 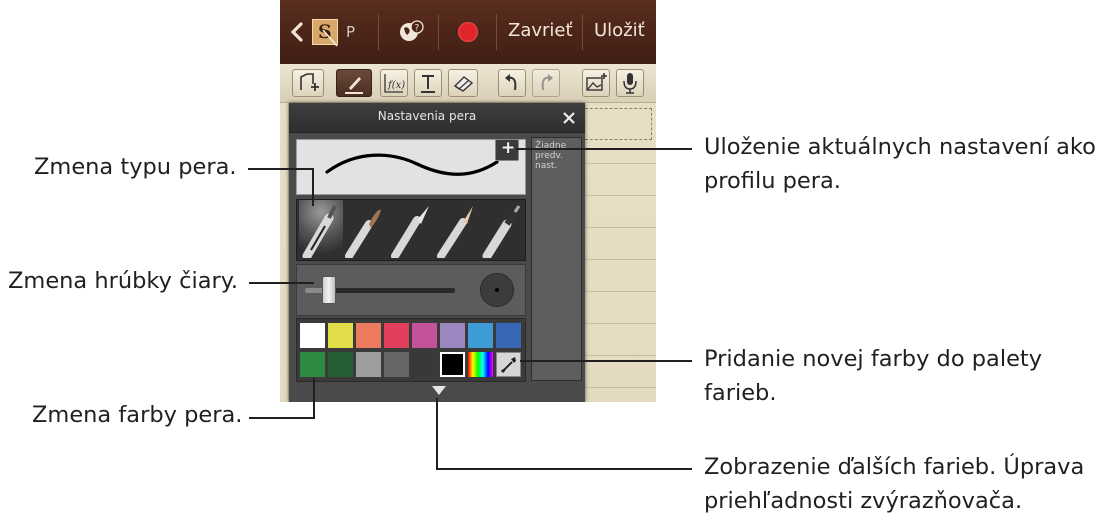 I want to click on pen-tool-button, so click(x=354, y=83).